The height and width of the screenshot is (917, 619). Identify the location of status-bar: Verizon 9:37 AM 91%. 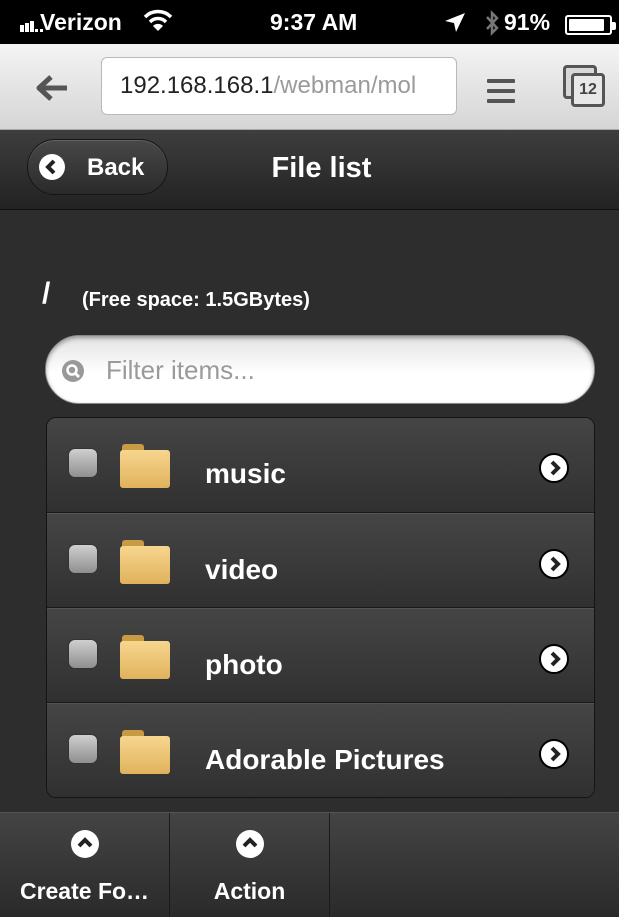
(309, 22).